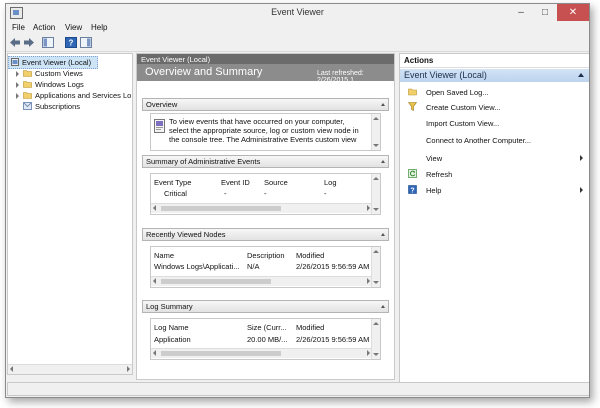 The width and height of the screenshot is (600, 408). I want to click on log-summary-vertical-scrollbar, so click(375, 339).